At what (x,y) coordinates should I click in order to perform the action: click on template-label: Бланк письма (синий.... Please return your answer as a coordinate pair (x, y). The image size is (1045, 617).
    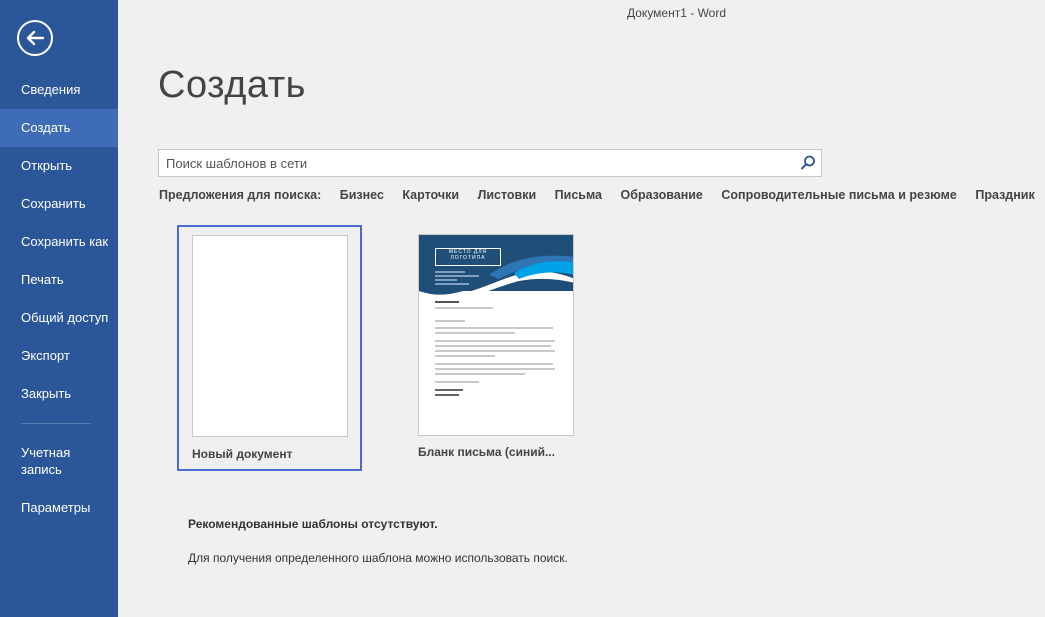
    Looking at the image, I should click on (486, 452).